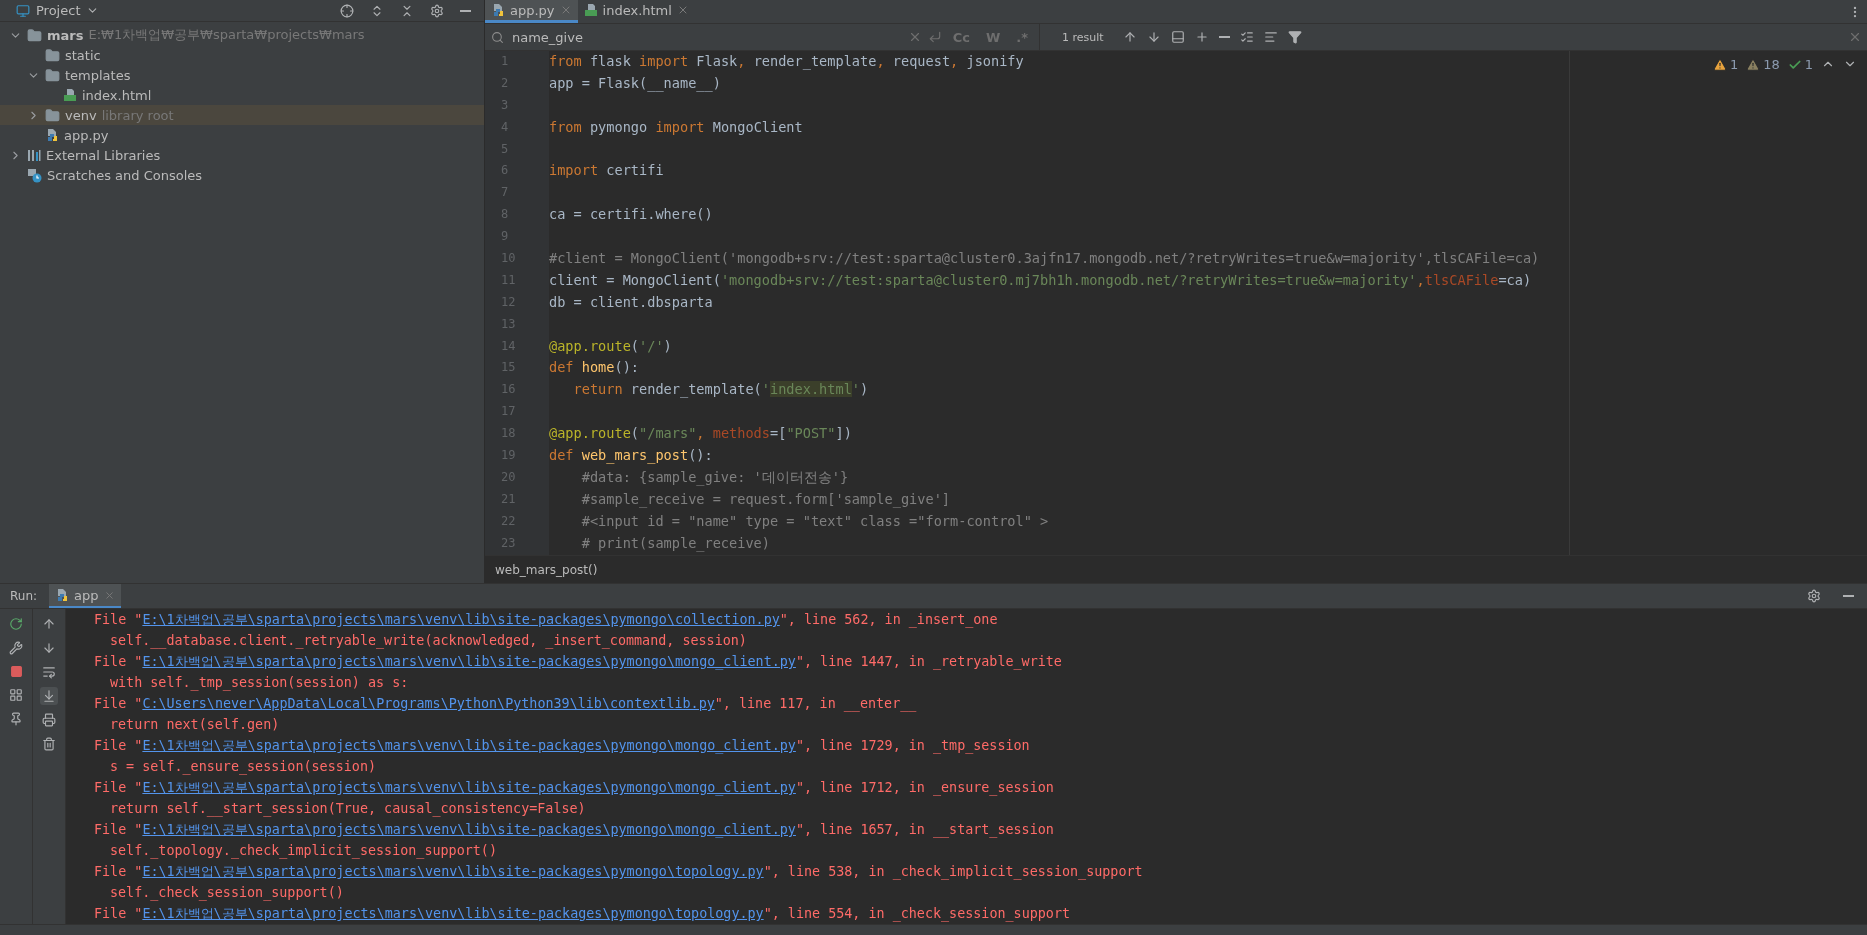 Image resolution: width=1867 pixels, height=935 pixels. What do you see at coordinates (715, 477) in the screenshot?
I see `code-line: #data: {sample_give: '데이터전송'}` at bounding box center [715, 477].